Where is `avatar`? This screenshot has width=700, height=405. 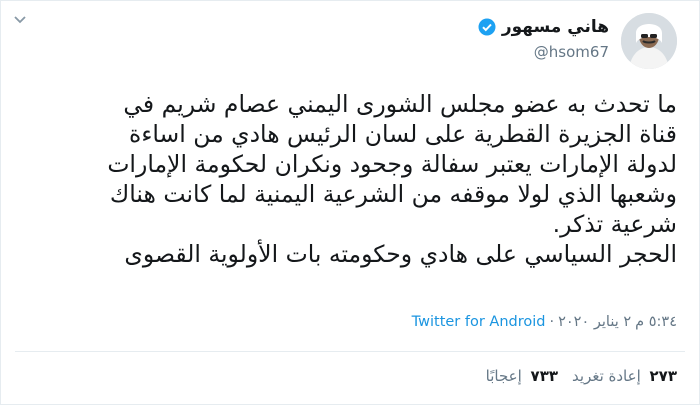 avatar is located at coordinates (649, 41).